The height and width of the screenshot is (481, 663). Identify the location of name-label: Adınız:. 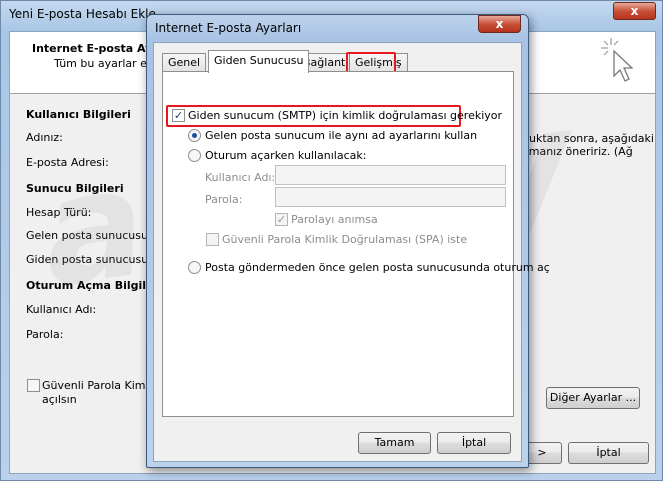
(44, 137).